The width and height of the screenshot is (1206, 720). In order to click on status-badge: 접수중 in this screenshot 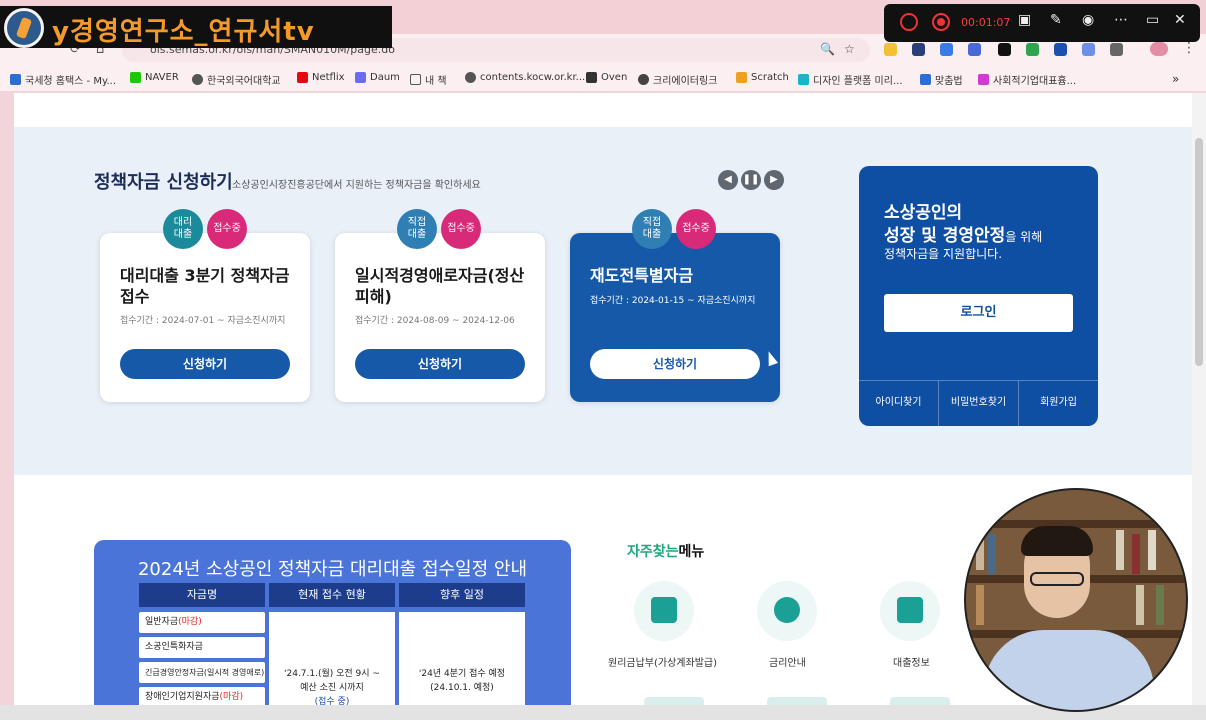, I will do `click(227, 229)`.